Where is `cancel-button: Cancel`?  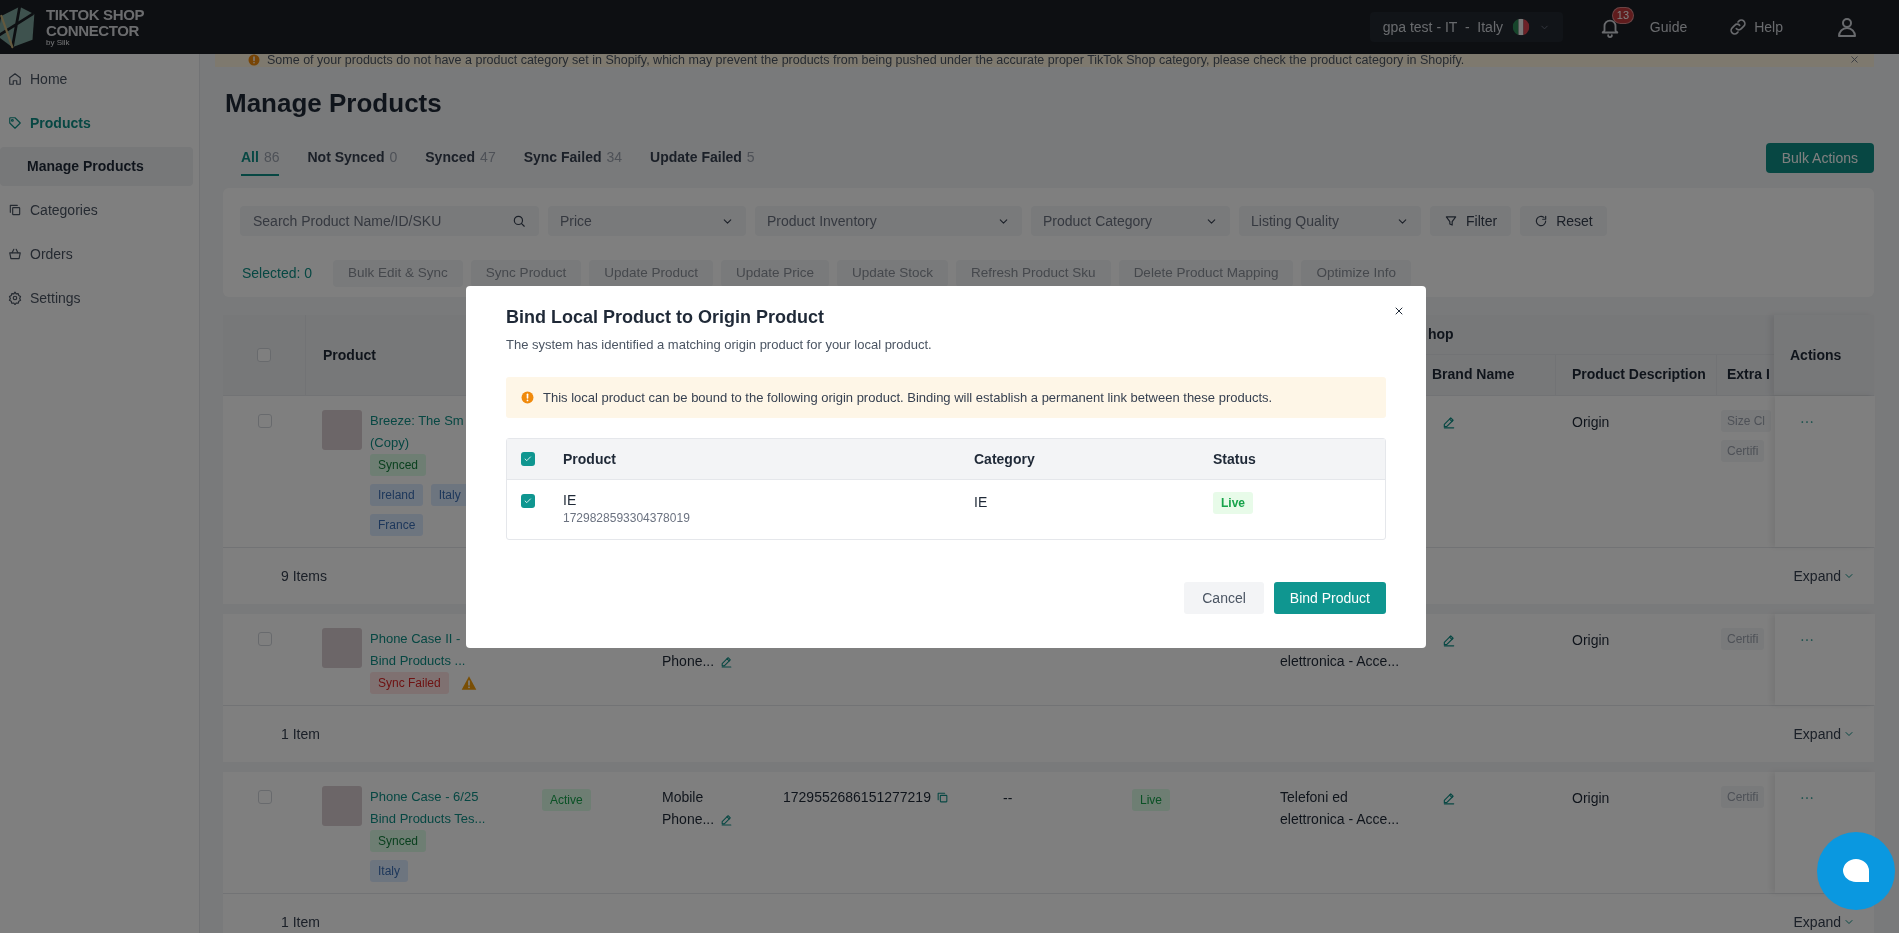 cancel-button: Cancel is located at coordinates (1224, 598).